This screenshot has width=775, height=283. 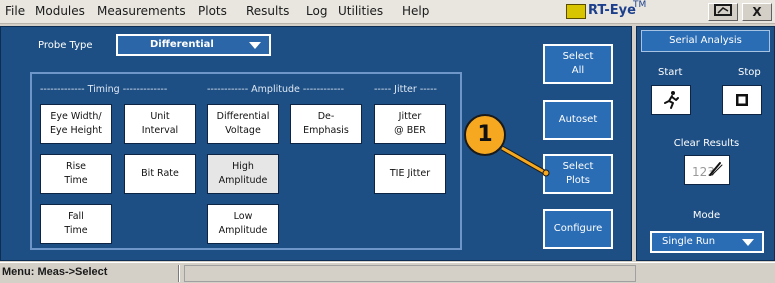 What do you see at coordinates (612, 10) in the screenshot?
I see `app-name: RT-Eye` at bounding box center [612, 10].